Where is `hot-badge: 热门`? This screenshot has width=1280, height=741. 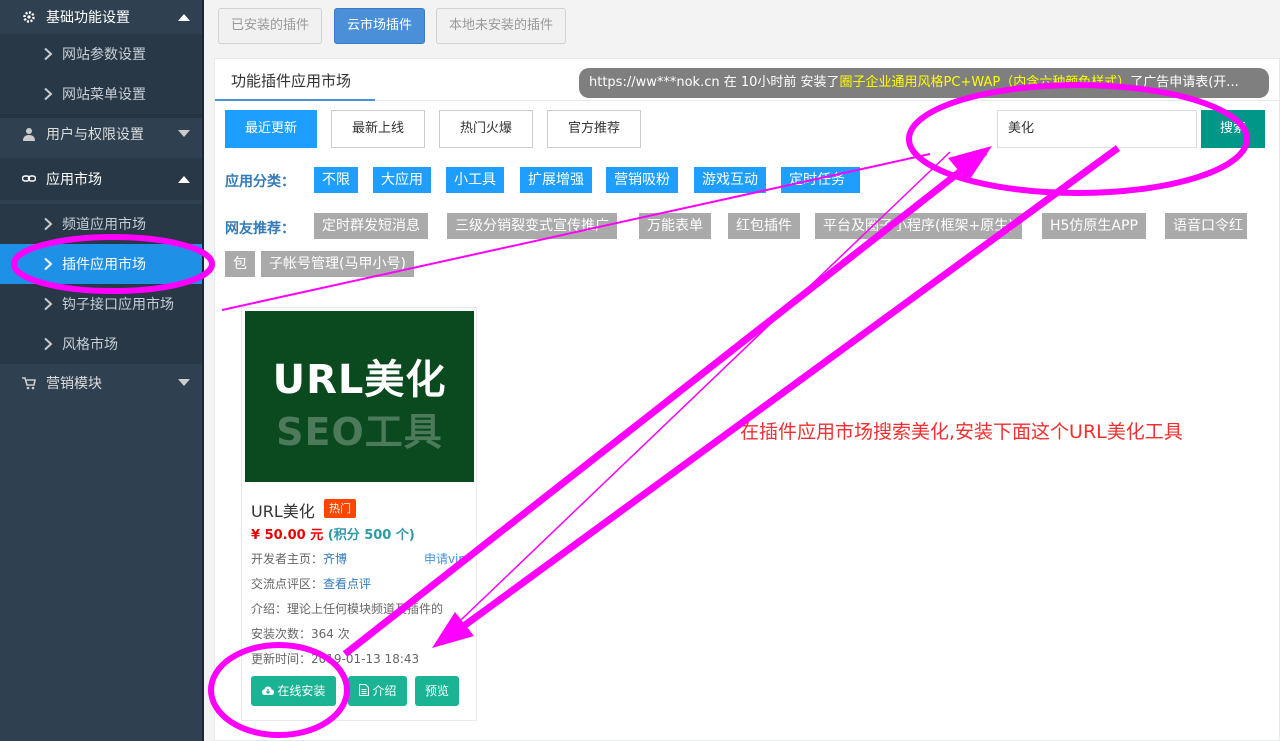
hot-badge: 热门 is located at coordinates (340, 508).